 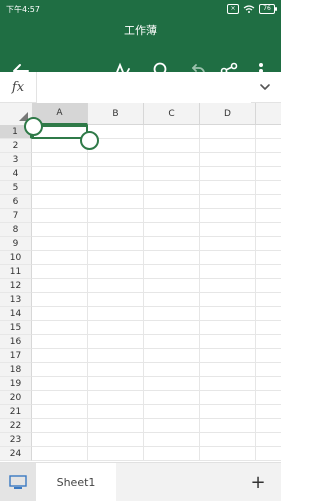 I want to click on formula-input, so click(x=144, y=88).